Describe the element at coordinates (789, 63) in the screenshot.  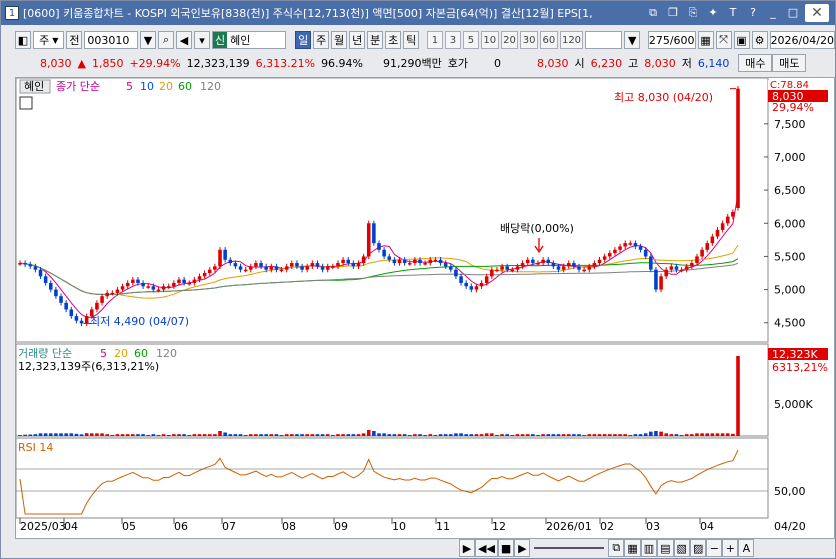
I see `sell-button: 매도` at that location.